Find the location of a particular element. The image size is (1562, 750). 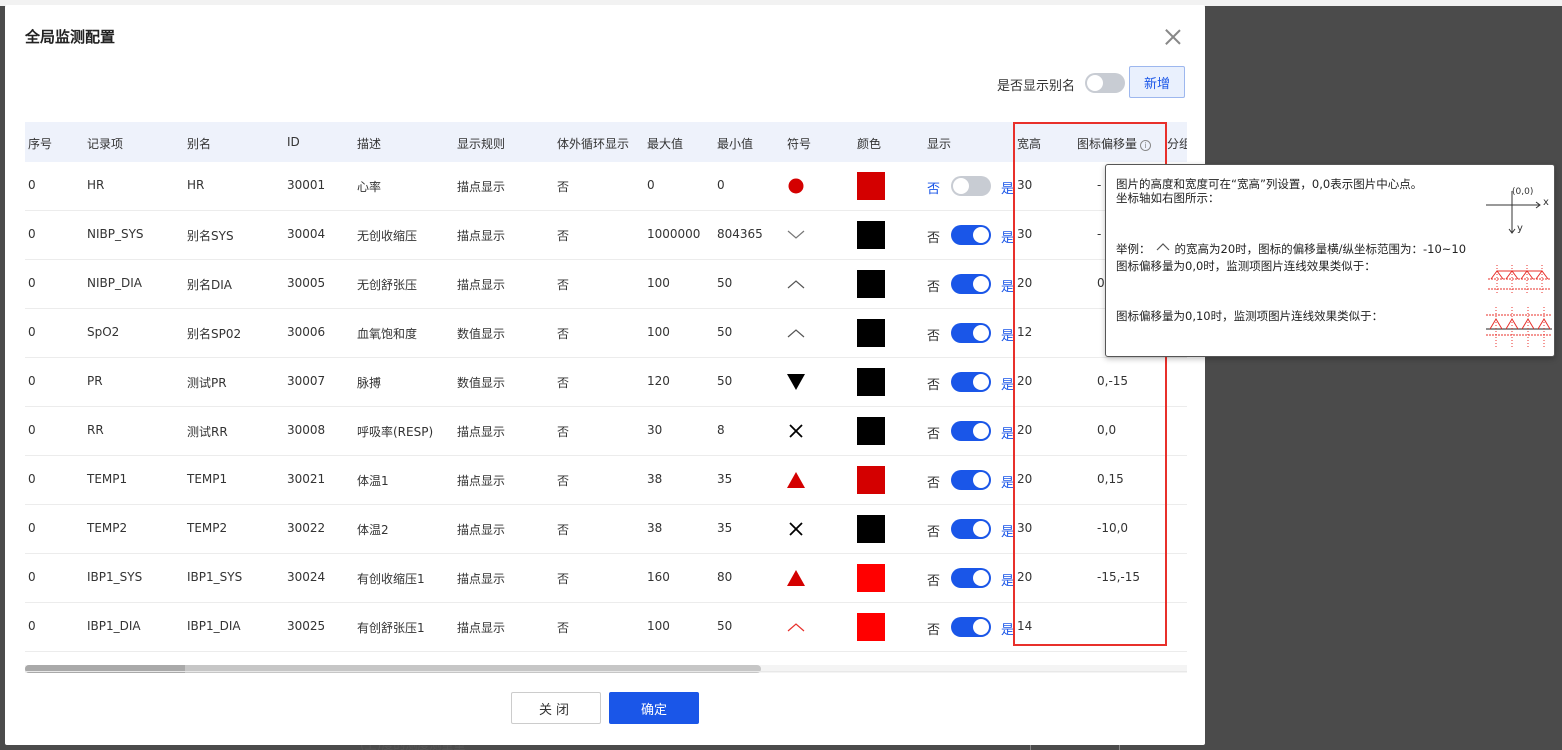

add-button: 新增 is located at coordinates (1157, 82).